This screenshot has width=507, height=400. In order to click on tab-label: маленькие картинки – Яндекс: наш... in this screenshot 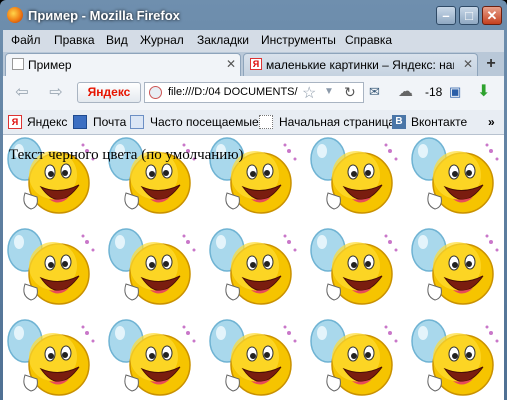, I will do `click(360, 65)`.